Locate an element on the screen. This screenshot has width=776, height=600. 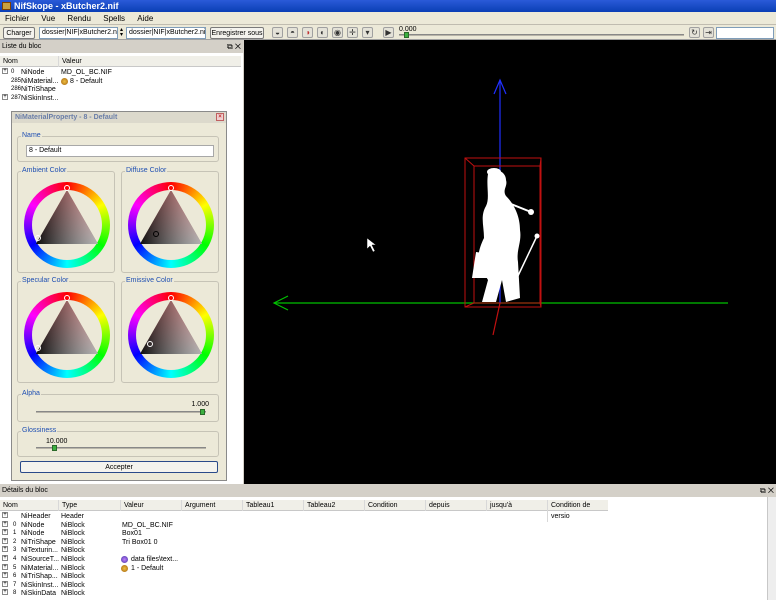
glossiness-slider is located at coordinates (121, 448).